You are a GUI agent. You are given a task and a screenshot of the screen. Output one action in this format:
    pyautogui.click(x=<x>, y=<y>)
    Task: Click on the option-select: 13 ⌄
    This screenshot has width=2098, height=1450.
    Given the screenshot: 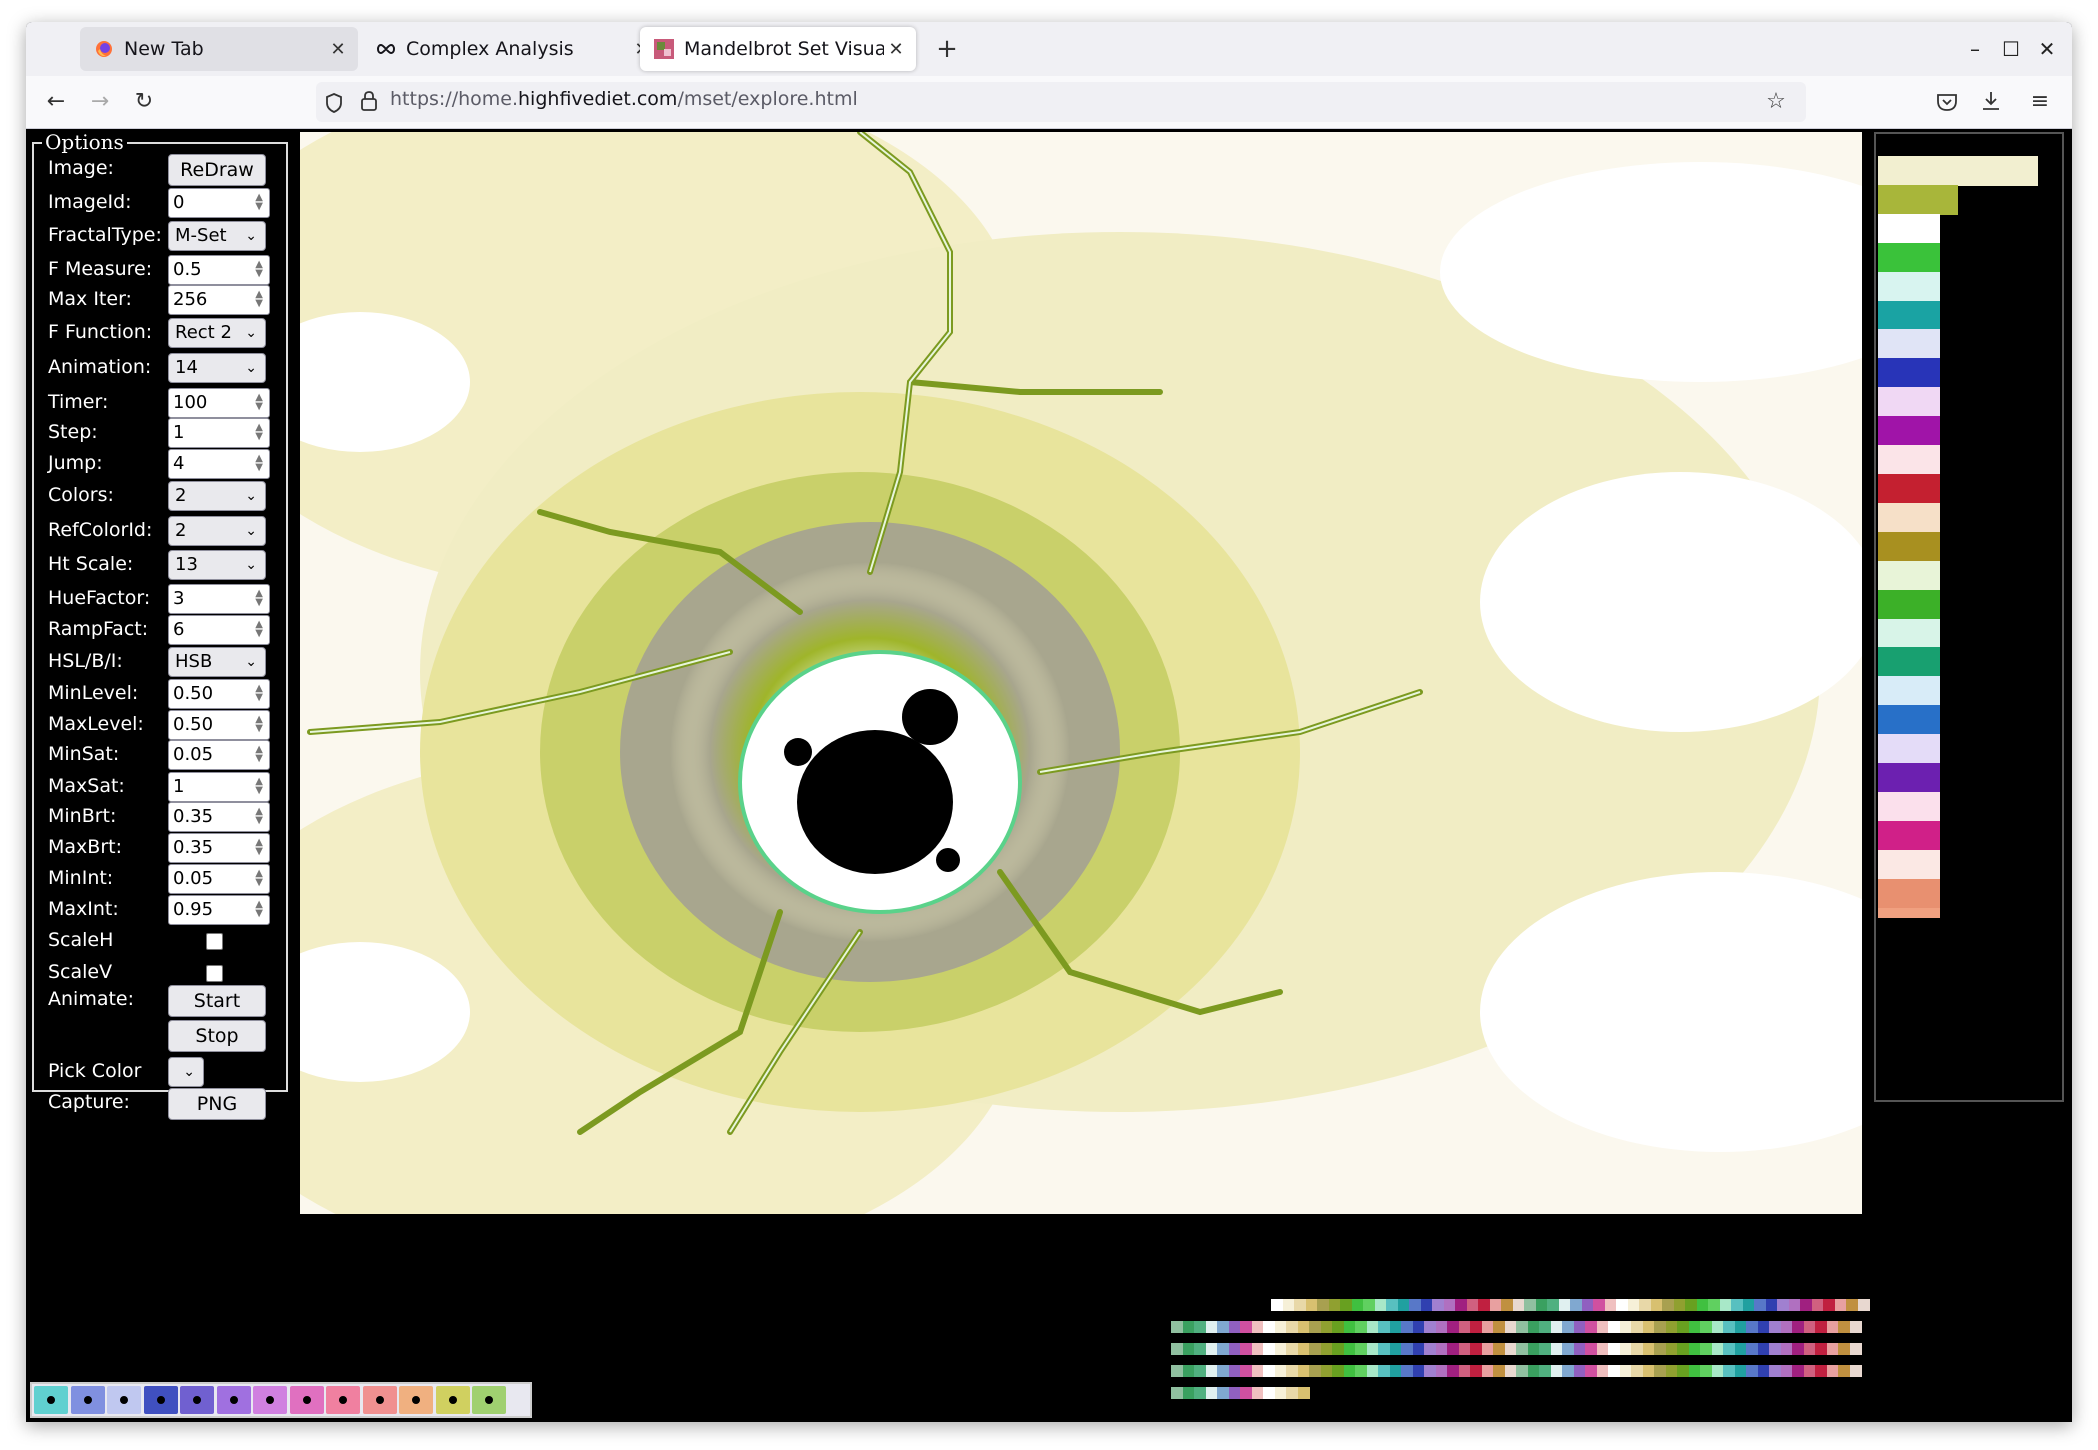 What is the action you would take?
    pyautogui.click(x=217, y=565)
    